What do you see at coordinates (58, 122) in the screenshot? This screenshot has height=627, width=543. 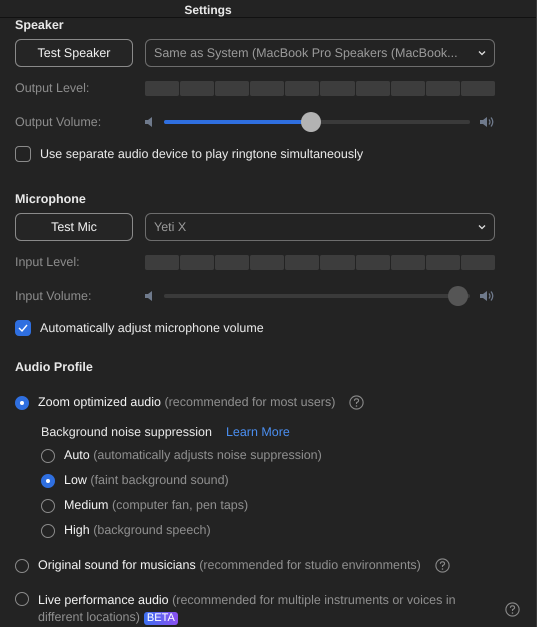 I see `field-label: Output Volume:` at bounding box center [58, 122].